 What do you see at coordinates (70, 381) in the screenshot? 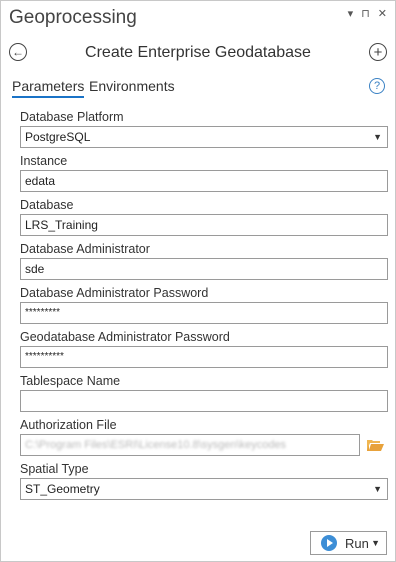
I see `tablespace-label: Tablespace Name` at bounding box center [70, 381].